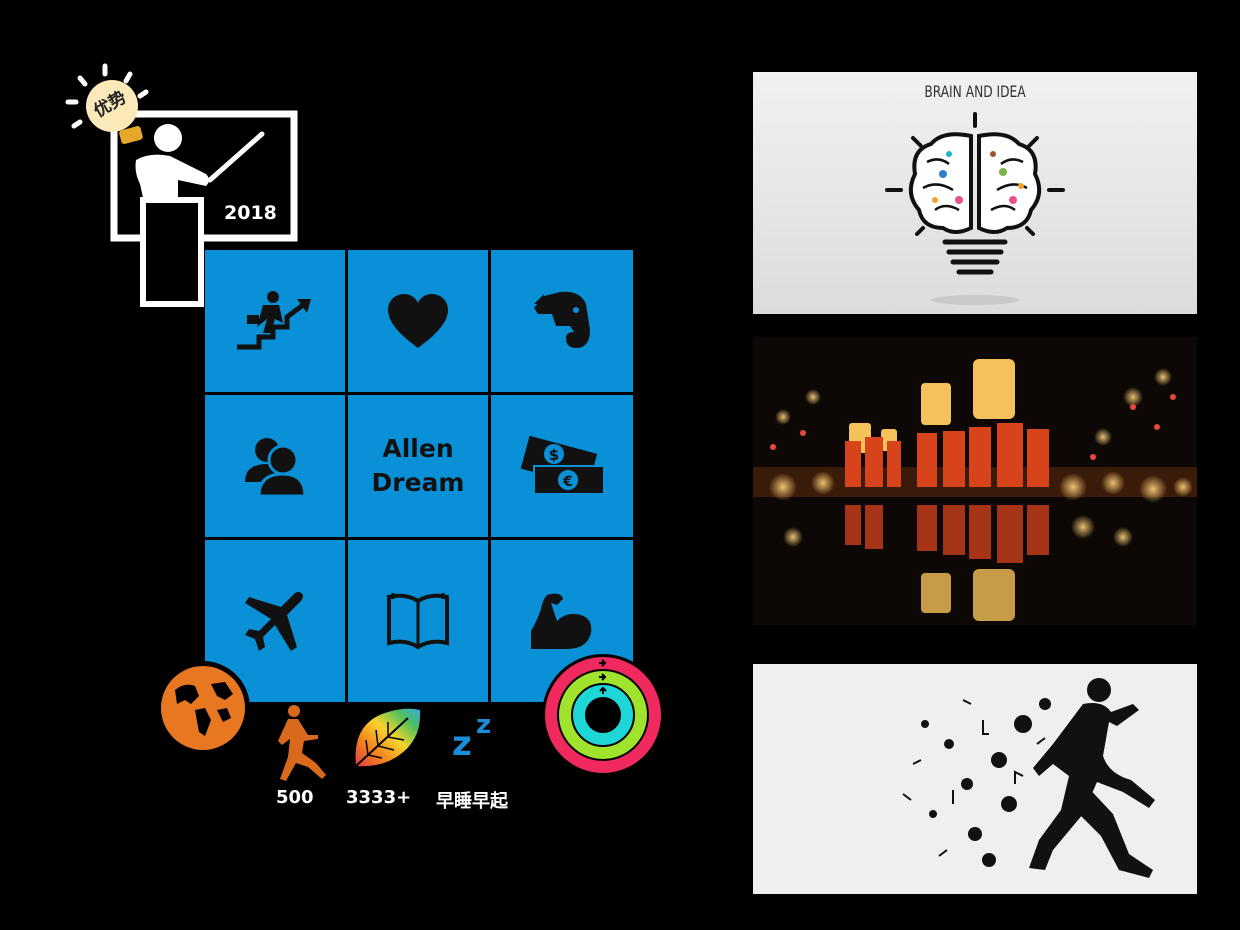  What do you see at coordinates (975, 91) in the screenshot?
I see `brain-title: BRAIN AND IDEA` at bounding box center [975, 91].